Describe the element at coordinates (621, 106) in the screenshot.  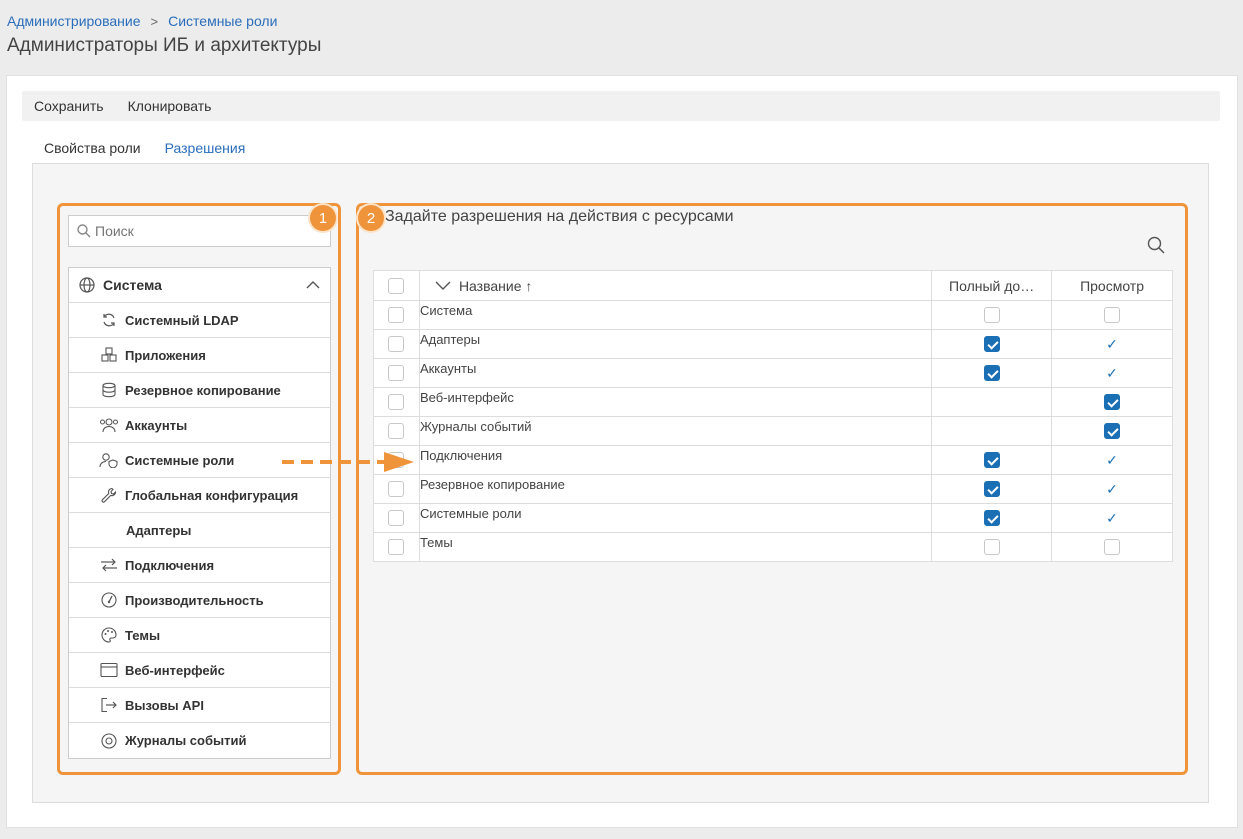
I see `toolbar: Сохранить Клонировать` at that location.